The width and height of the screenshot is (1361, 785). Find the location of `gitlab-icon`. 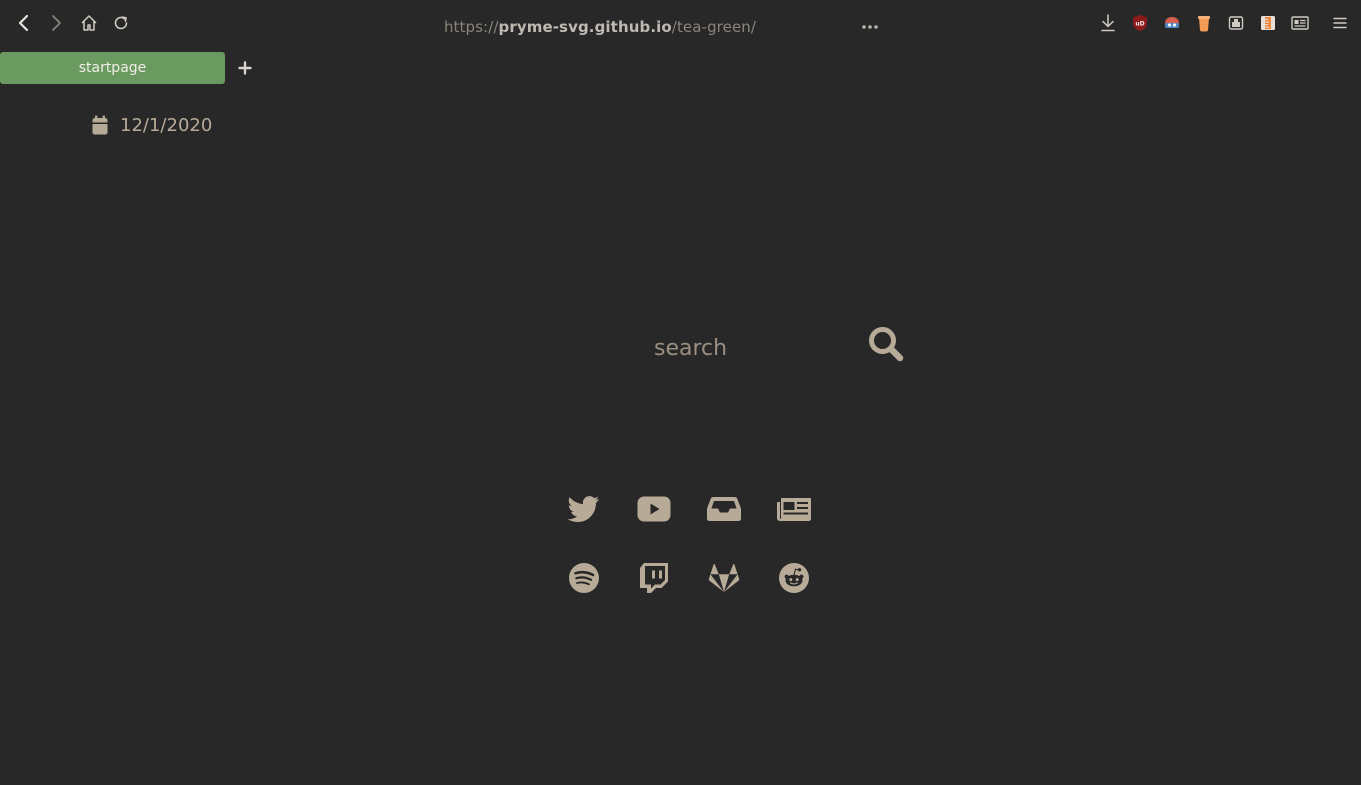

gitlab-icon is located at coordinates (724, 578).